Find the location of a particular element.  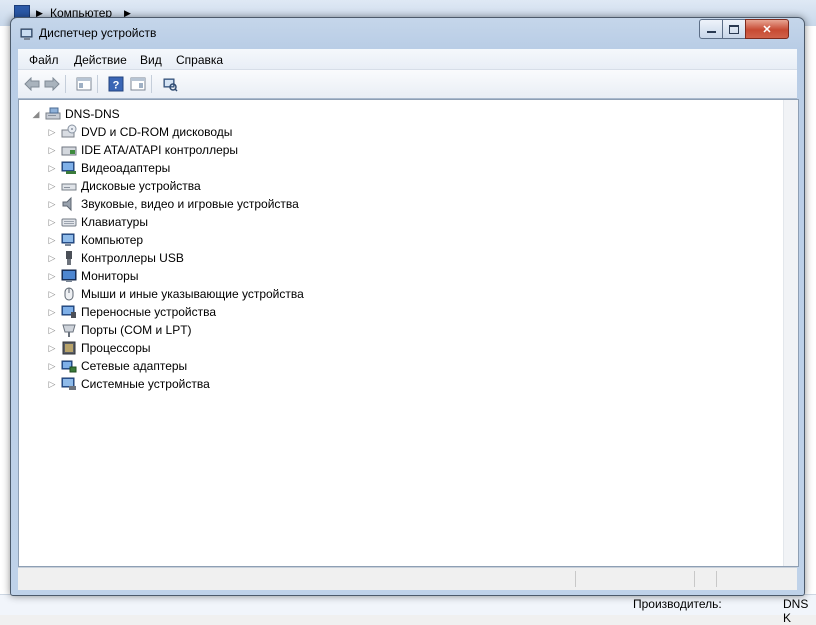

disk-drive-icon is located at coordinates (69, 186).